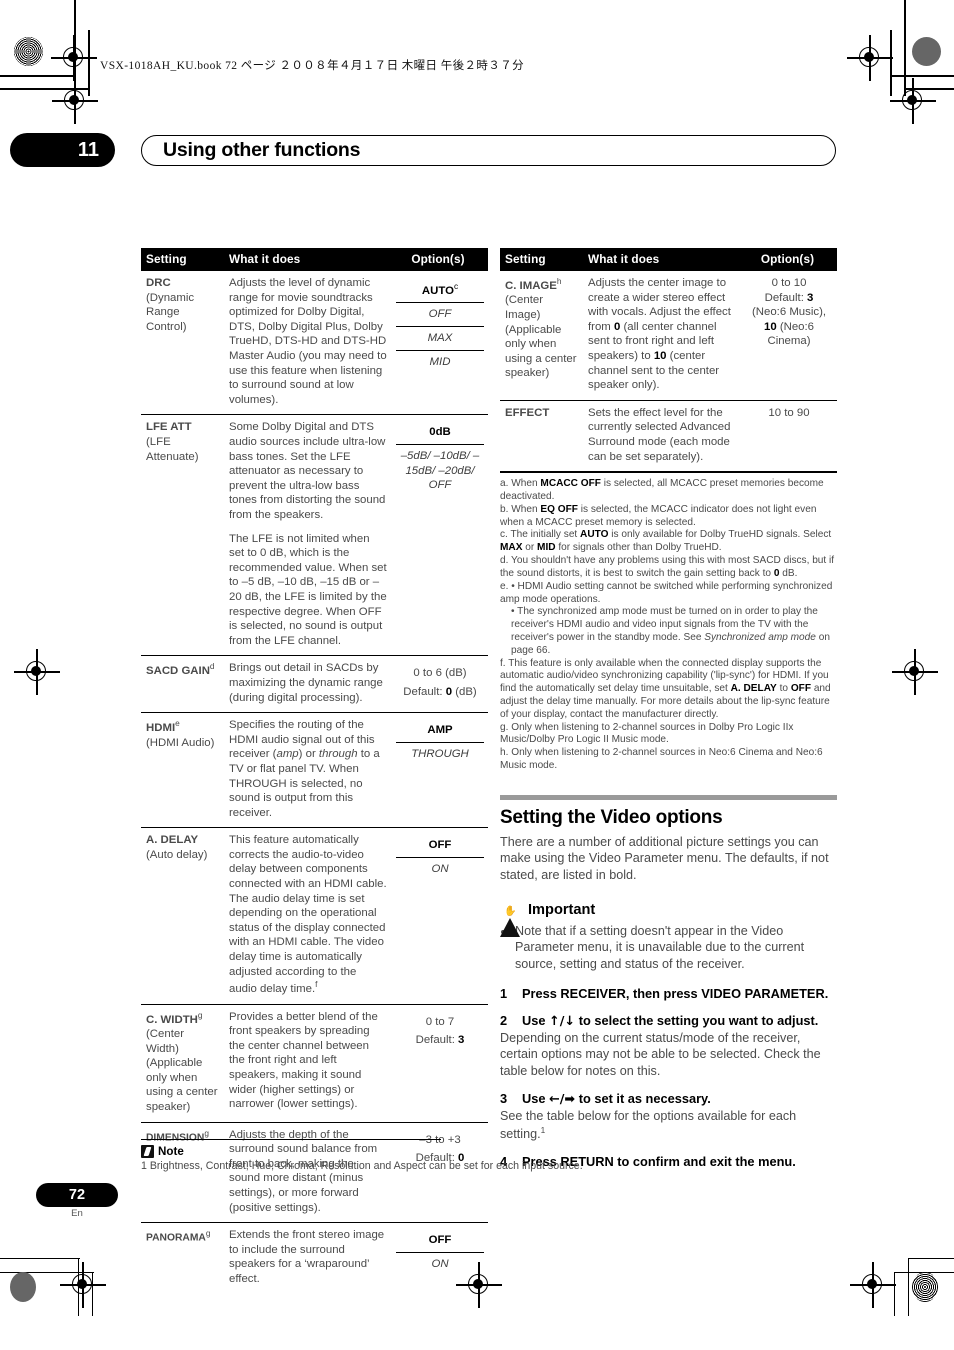 This screenshot has height=1350, width=954. I want to click on step-number: 1, so click(504, 994).